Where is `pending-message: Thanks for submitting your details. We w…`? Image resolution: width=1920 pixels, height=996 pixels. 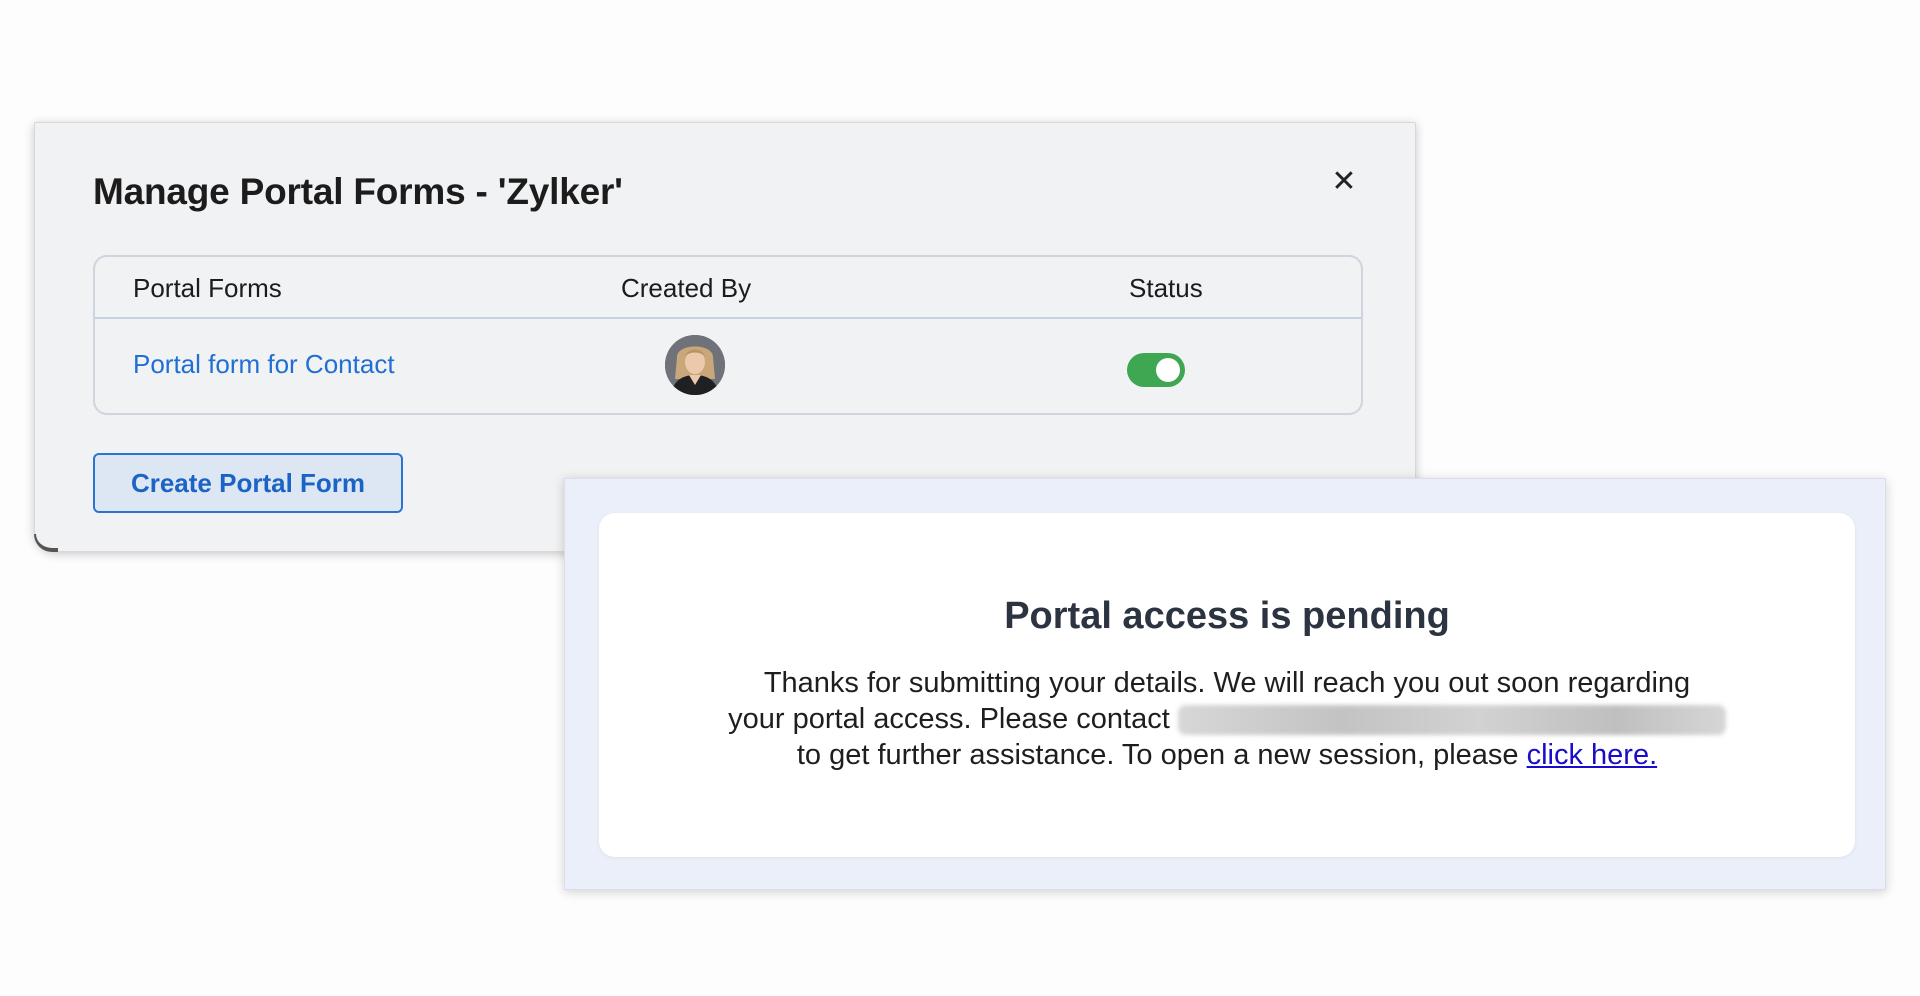
pending-message: Thanks for submitting your details. We w… is located at coordinates (1227, 719).